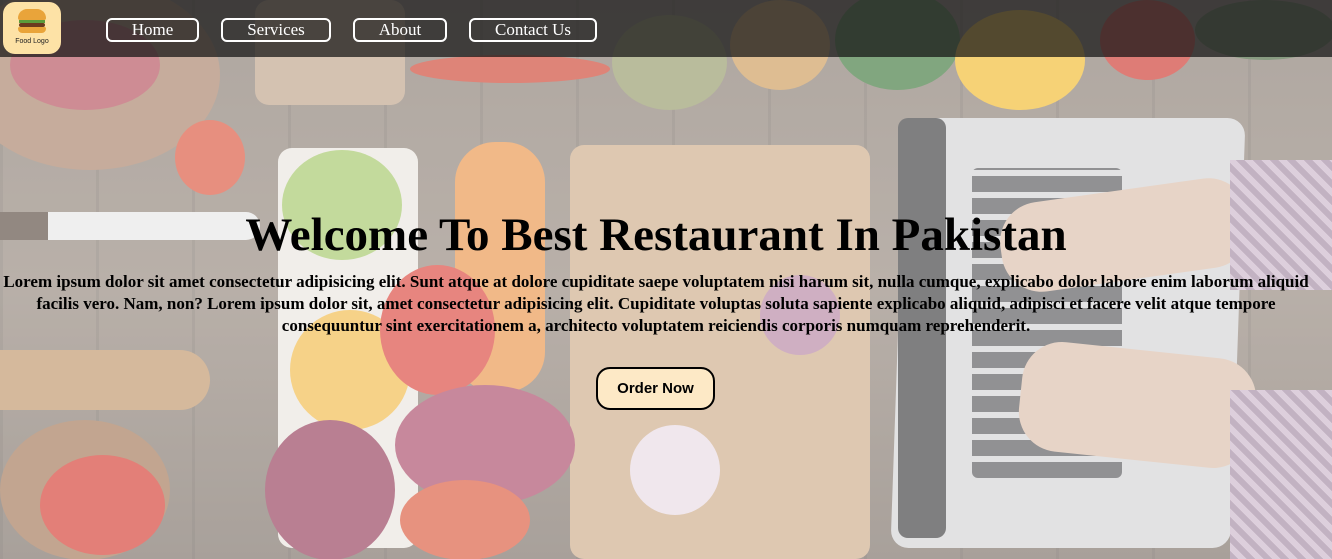 This screenshot has height=559, width=1332. I want to click on nav-contact-button: Contact Us, so click(533, 30).